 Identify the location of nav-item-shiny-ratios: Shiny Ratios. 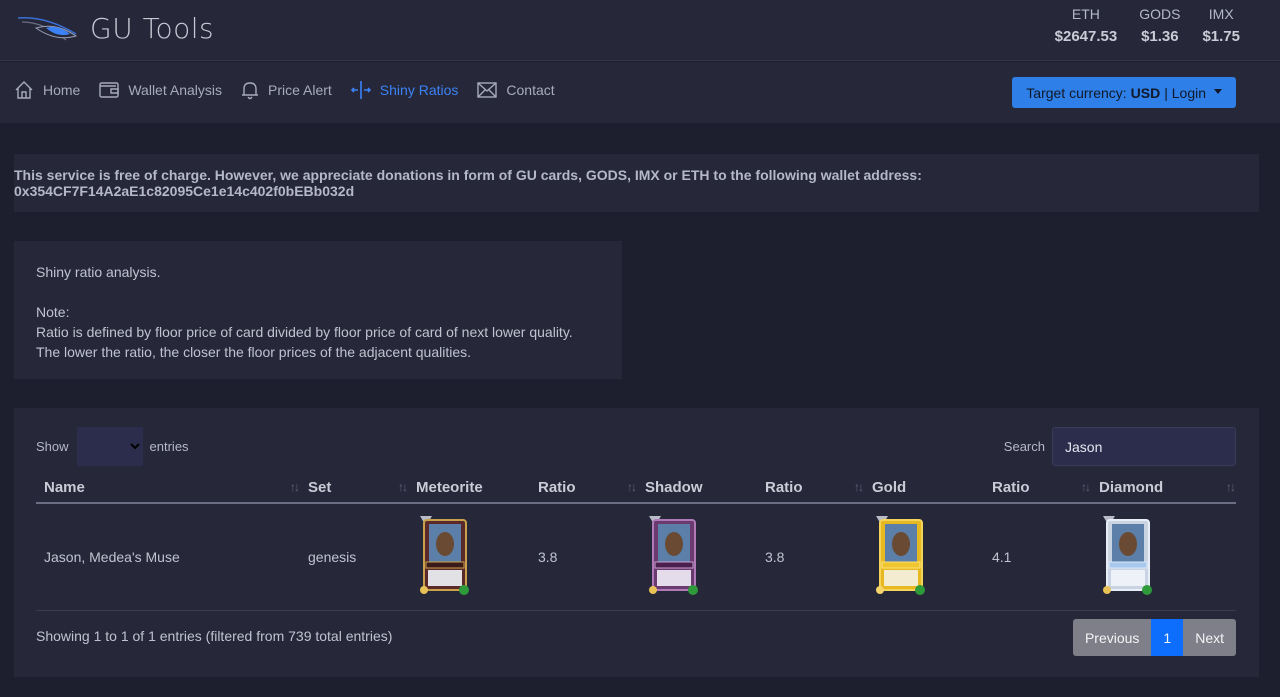
(404, 90).